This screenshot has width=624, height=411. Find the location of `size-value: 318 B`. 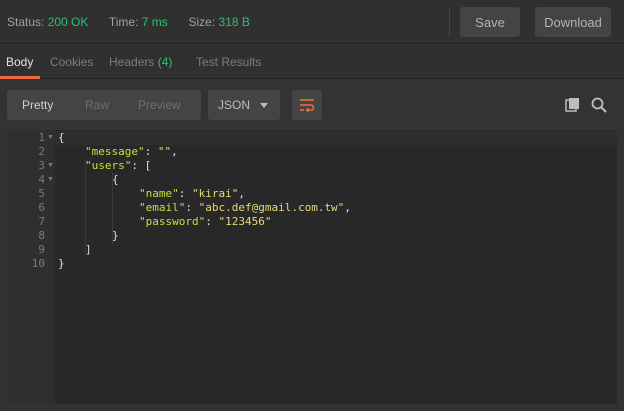

size-value: 318 B is located at coordinates (234, 22).